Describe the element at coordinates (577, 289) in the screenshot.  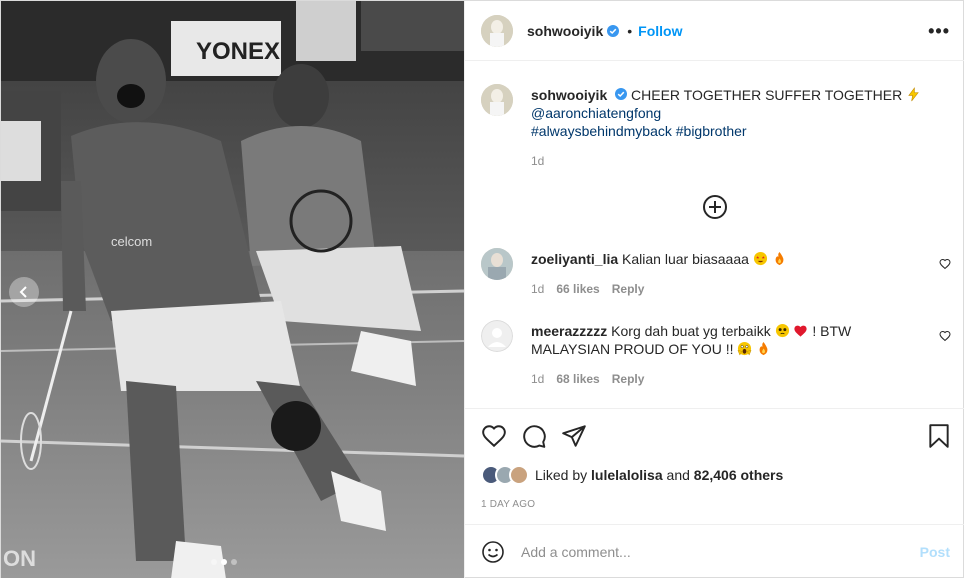
I see `comment-likes: 66 likes` at that location.